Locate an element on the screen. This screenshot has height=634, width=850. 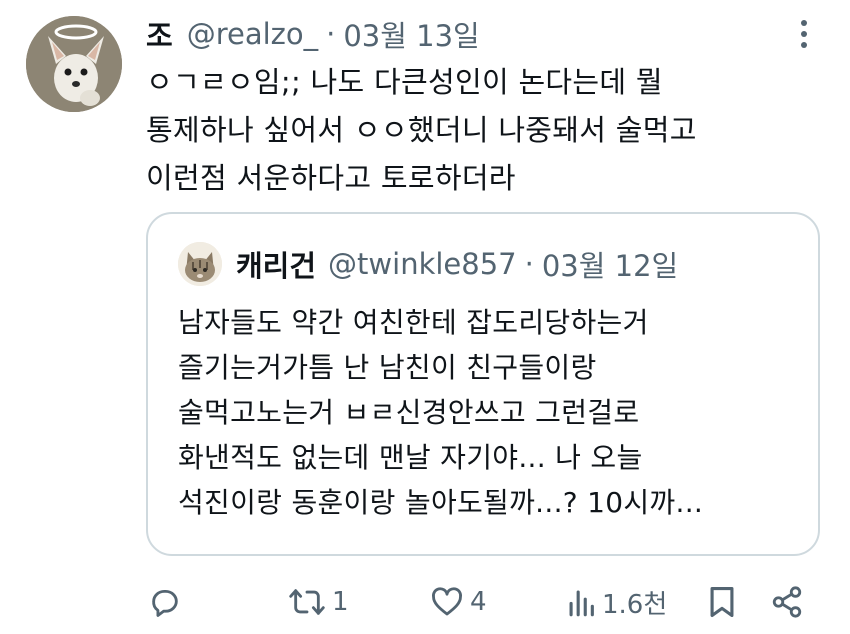
reply-icon is located at coordinates (165, 603).